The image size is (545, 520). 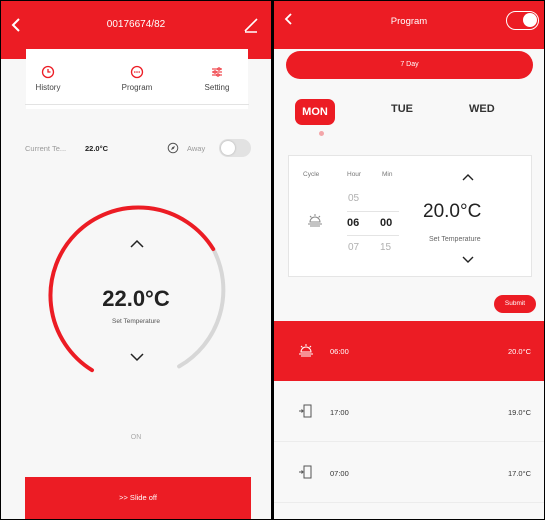 I want to click on cycle-header: Cycle, so click(x=311, y=174).